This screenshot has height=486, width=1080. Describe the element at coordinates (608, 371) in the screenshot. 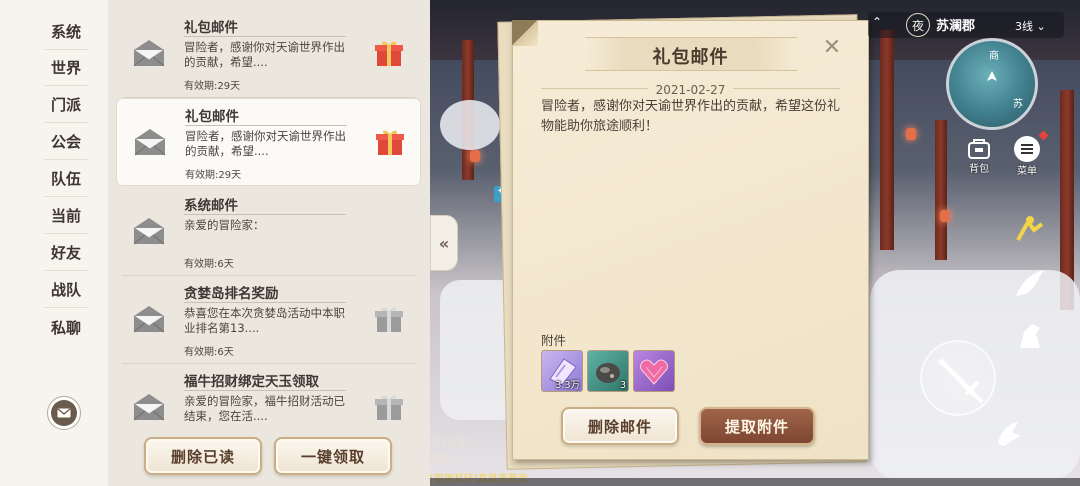

I see `attachment-slot: 3` at that location.